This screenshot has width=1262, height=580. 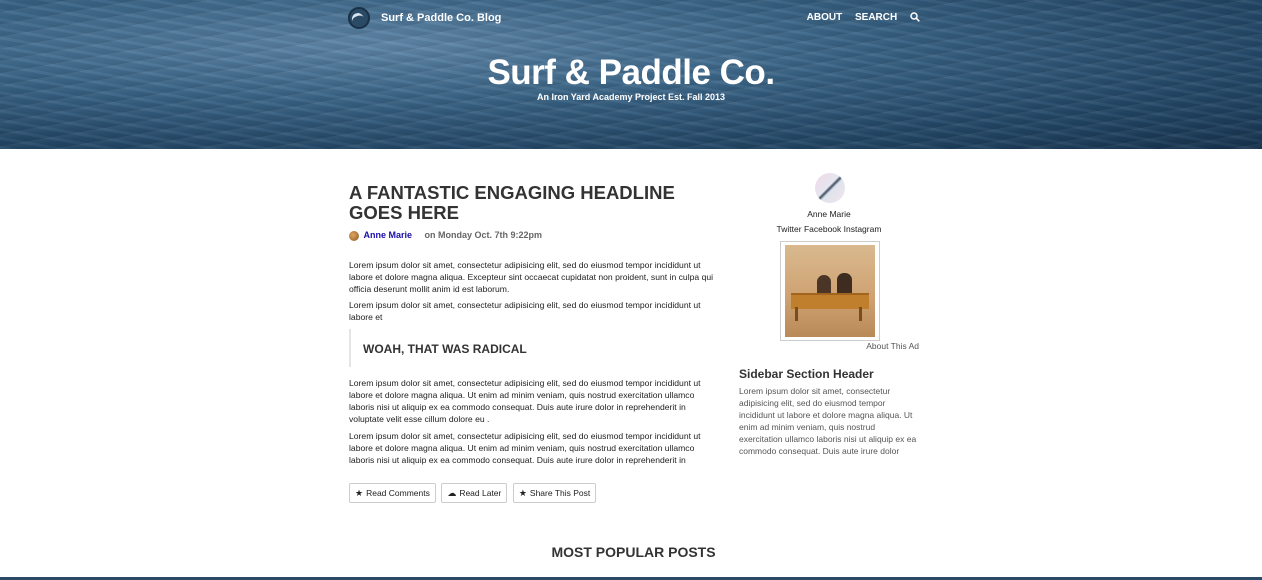 What do you see at coordinates (631, 72) in the screenshot?
I see `hero-title: Surf & Paddle Co.` at bounding box center [631, 72].